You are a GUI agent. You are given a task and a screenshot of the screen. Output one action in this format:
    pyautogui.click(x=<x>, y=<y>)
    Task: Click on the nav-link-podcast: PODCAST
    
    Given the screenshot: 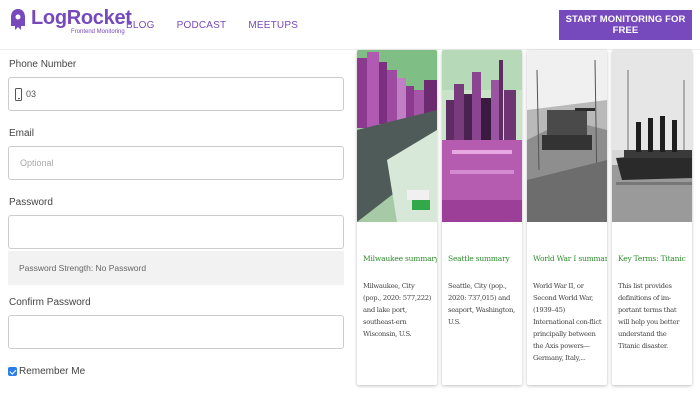 What is the action you would take?
    pyautogui.click(x=202, y=25)
    